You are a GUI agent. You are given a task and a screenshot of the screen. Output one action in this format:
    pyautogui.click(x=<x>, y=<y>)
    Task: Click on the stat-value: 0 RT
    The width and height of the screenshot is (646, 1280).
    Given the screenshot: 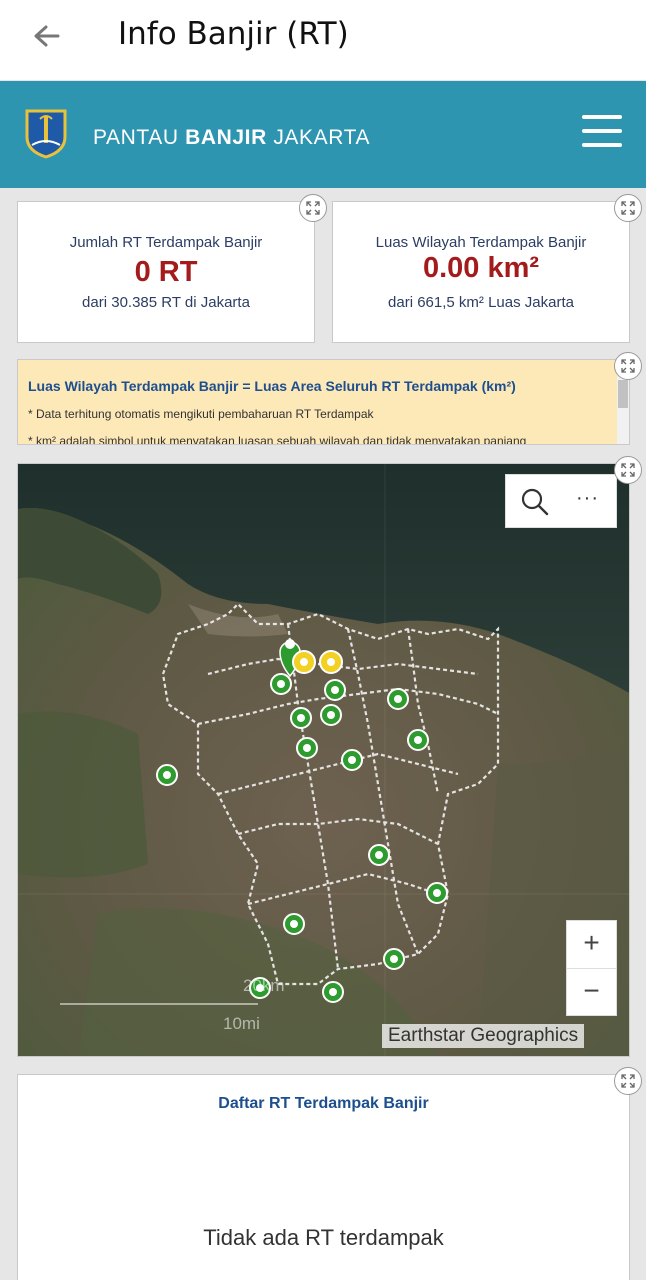 What is the action you would take?
    pyautogui.click(x=166, y=272)
    